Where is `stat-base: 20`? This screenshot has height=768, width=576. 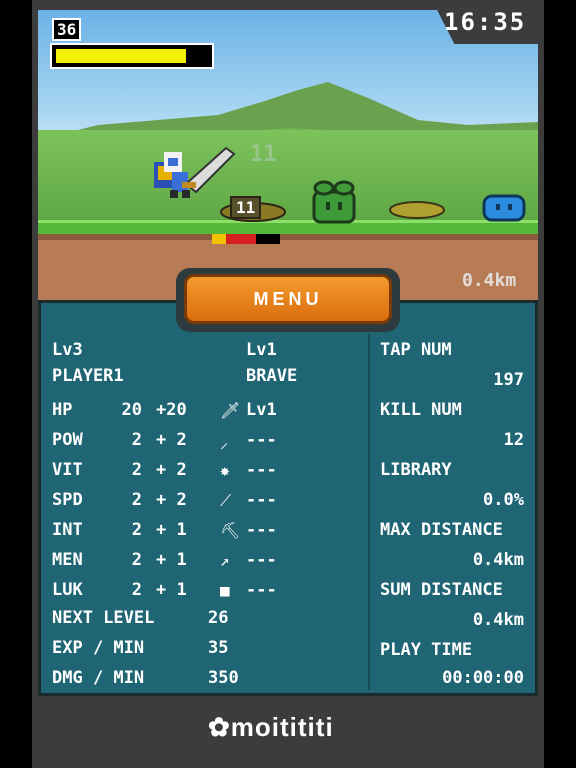 stat-base: 20 is located at coordinates (131, 410).